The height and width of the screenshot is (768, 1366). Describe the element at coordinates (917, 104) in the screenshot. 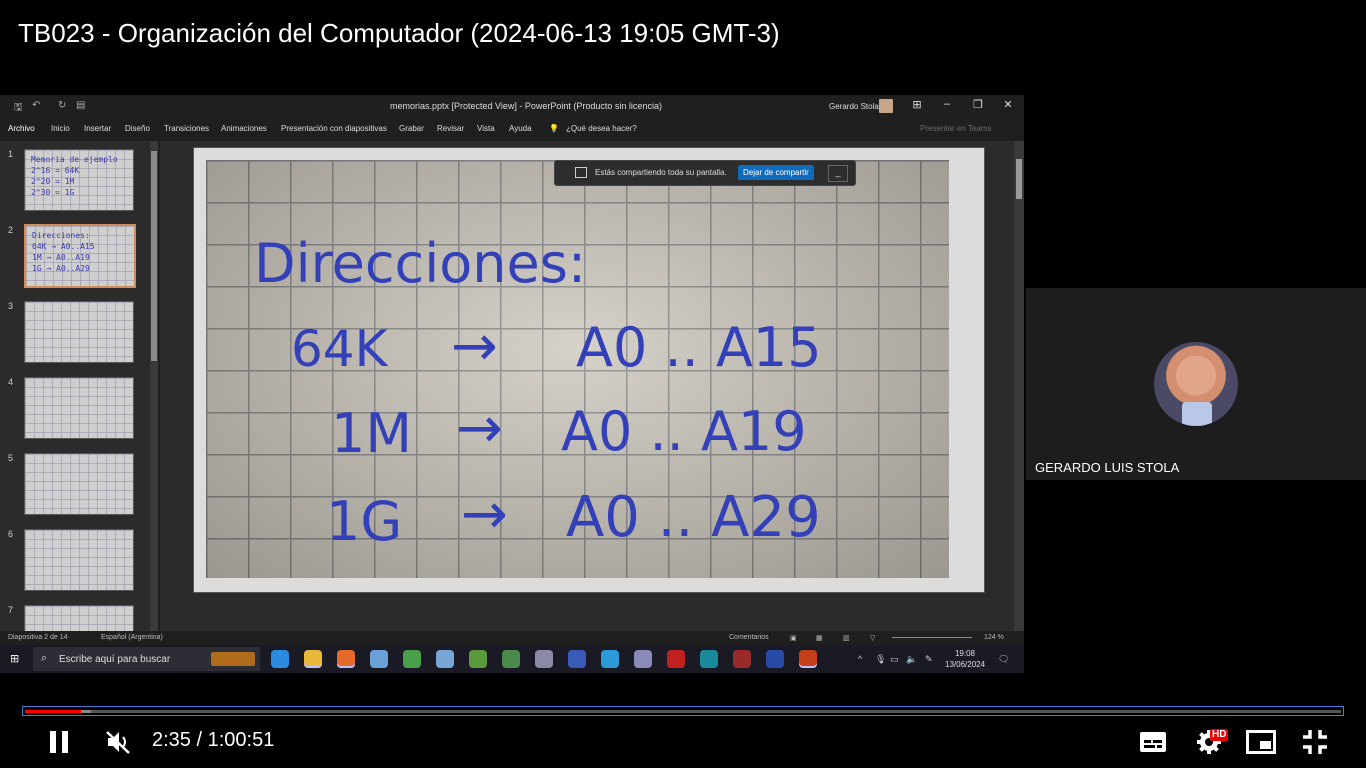

I see `ribbon-display-icon: ⊞` at that location.